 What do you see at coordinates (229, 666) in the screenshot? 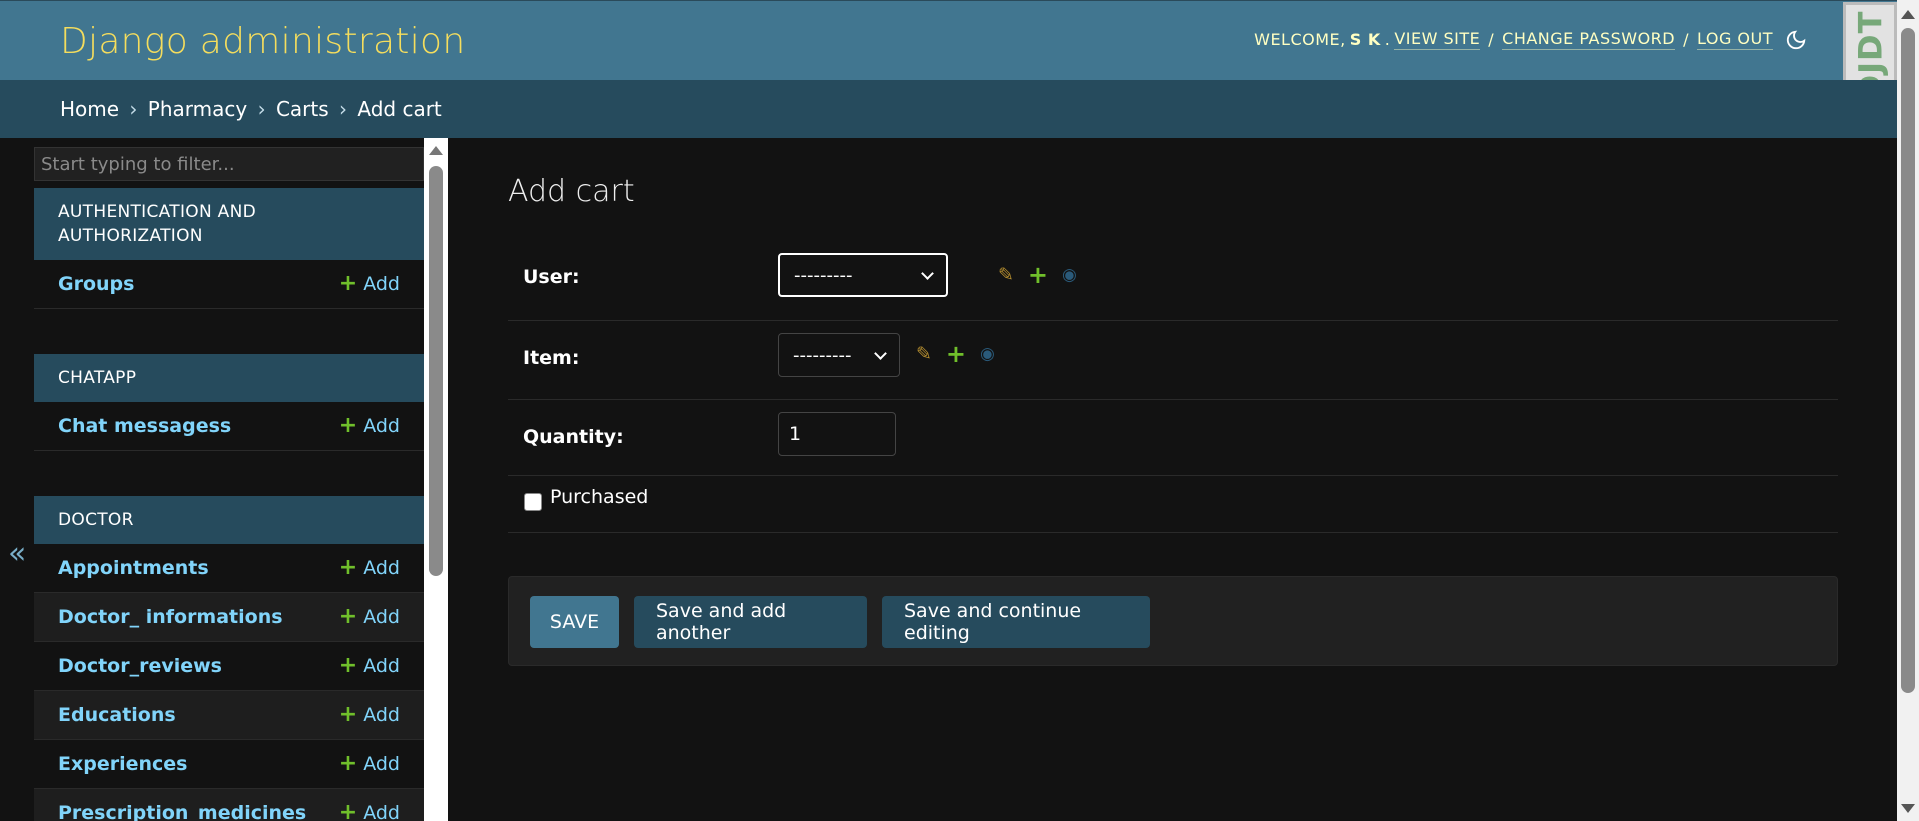
I see `sidebar-item-doctor-reviews: Doctor_reviews + Add` at bounding box center [229, 666].